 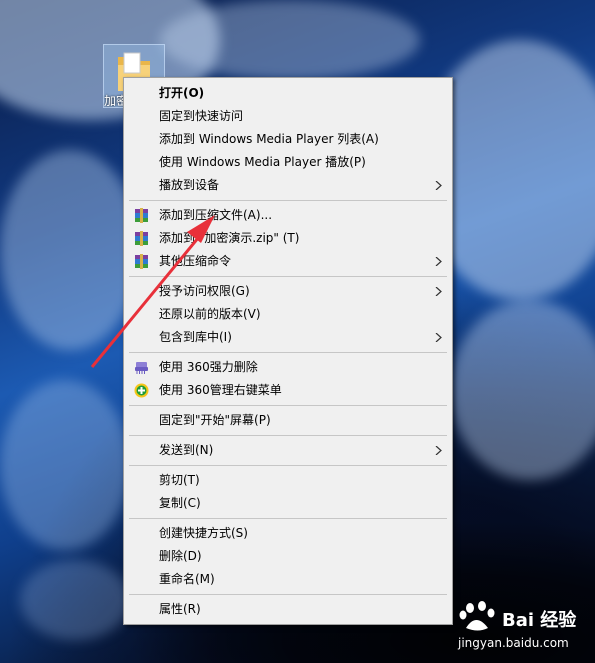 What do you see at coordinates (147, 299) in the screenshot?
I see `annotation-arrow-shaft` at bounding box center [147, 299].